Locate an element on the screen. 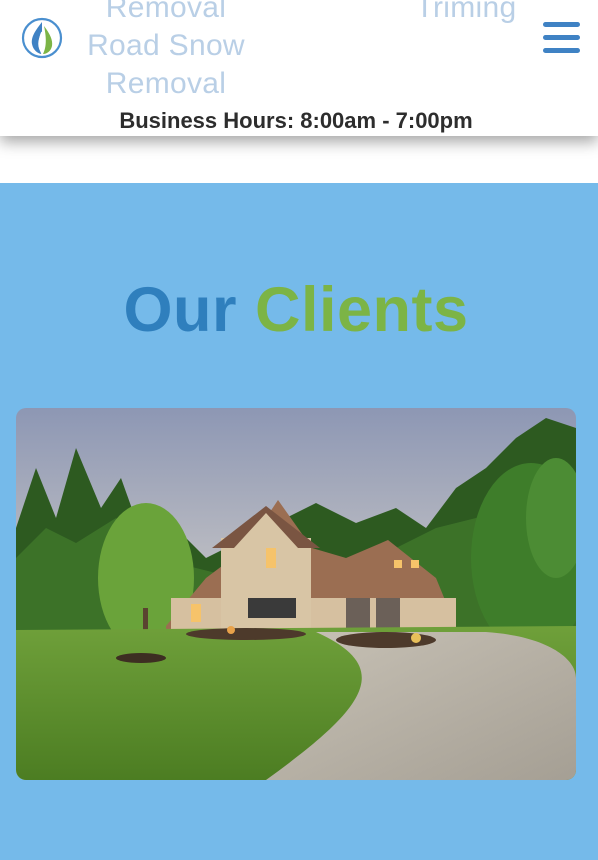 The image size is (598, 860). nav-item-triming: Triming is located at coordinates (466, 13).